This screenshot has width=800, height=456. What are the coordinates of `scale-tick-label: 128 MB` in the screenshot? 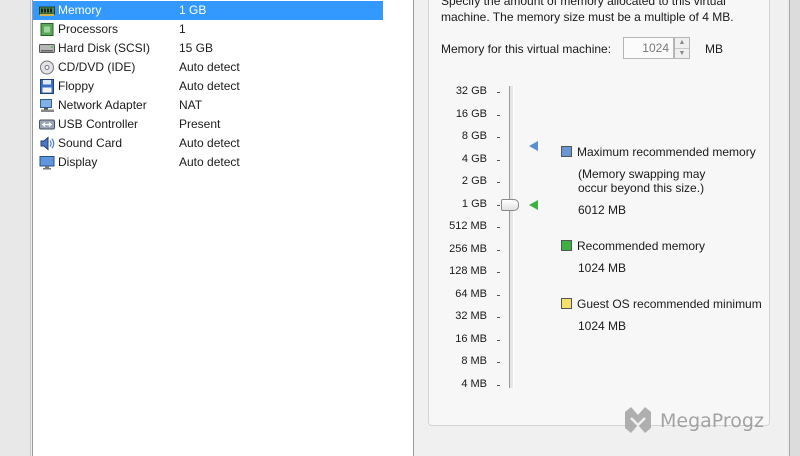 It's located at (468, 271).